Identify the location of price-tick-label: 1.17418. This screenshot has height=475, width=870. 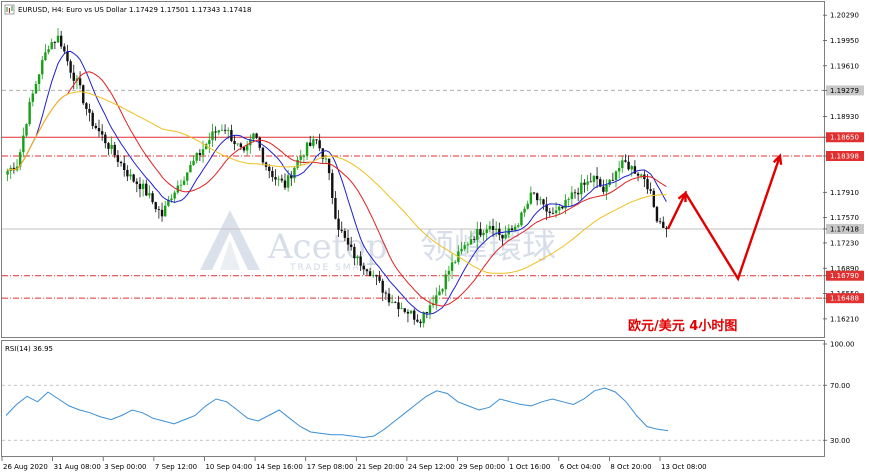
(844, 229).